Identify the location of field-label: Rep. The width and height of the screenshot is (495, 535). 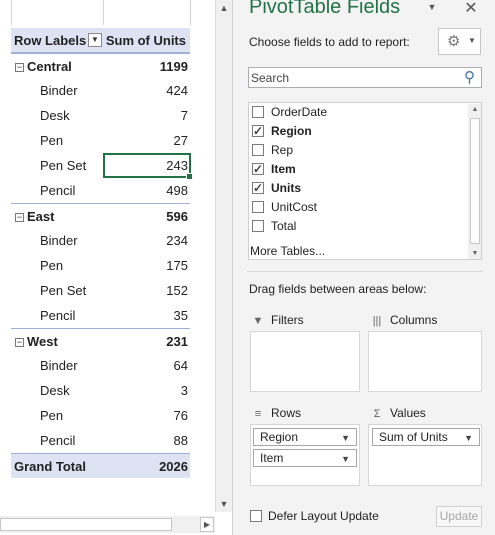
(282, 150).